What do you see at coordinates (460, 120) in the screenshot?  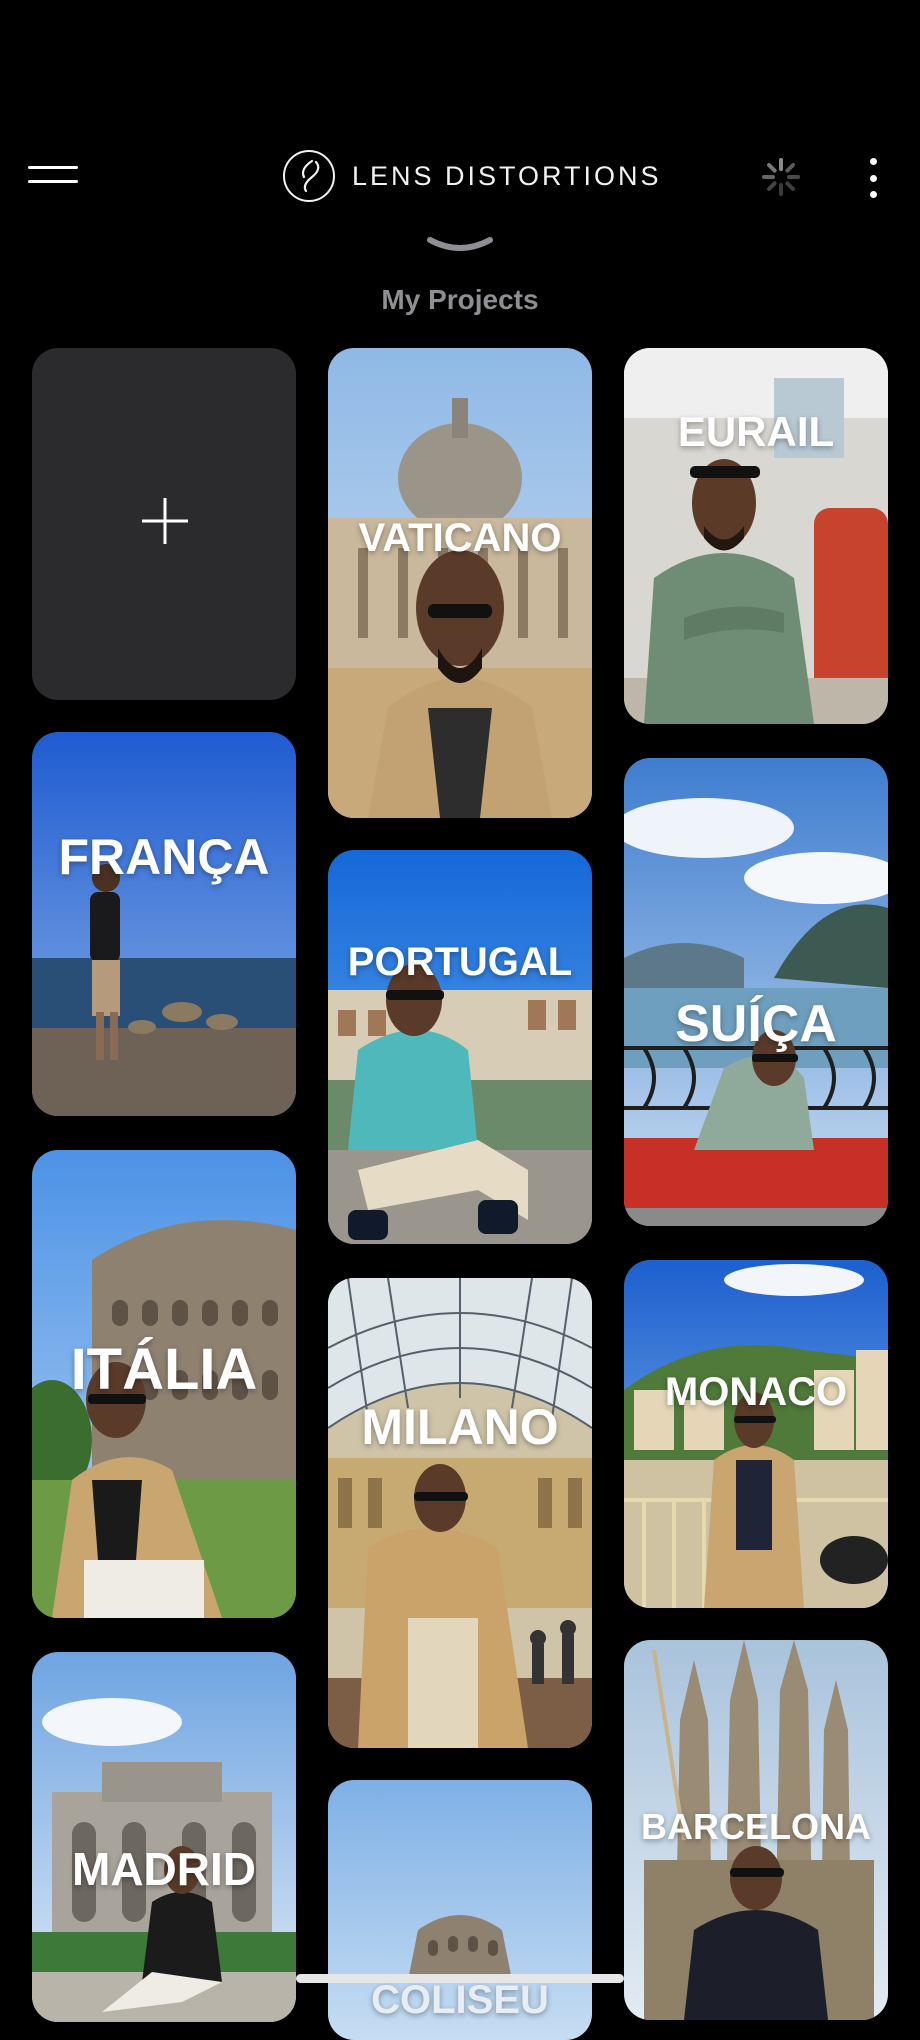 I see `top-bar: LENS DISTORTIONS` at bounding box center [460, 120].